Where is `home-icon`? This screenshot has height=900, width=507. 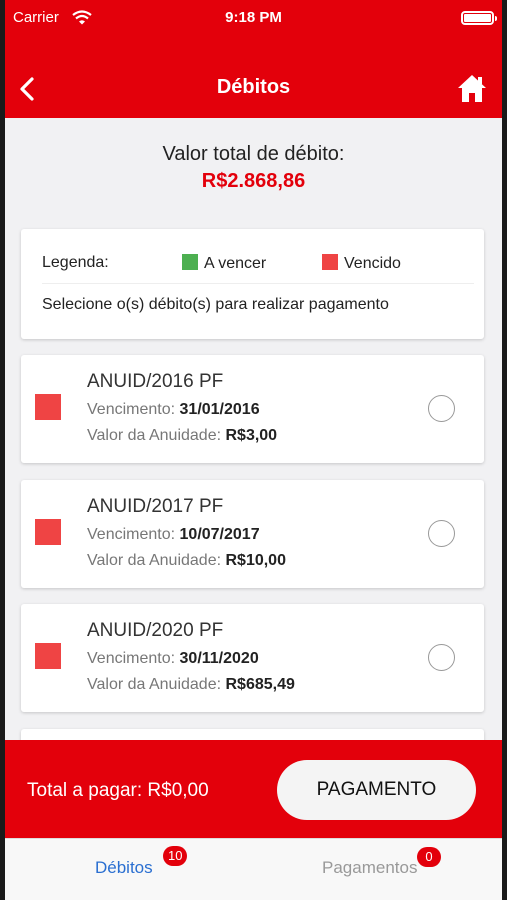
home-icon is located at coordinates (472, 88).